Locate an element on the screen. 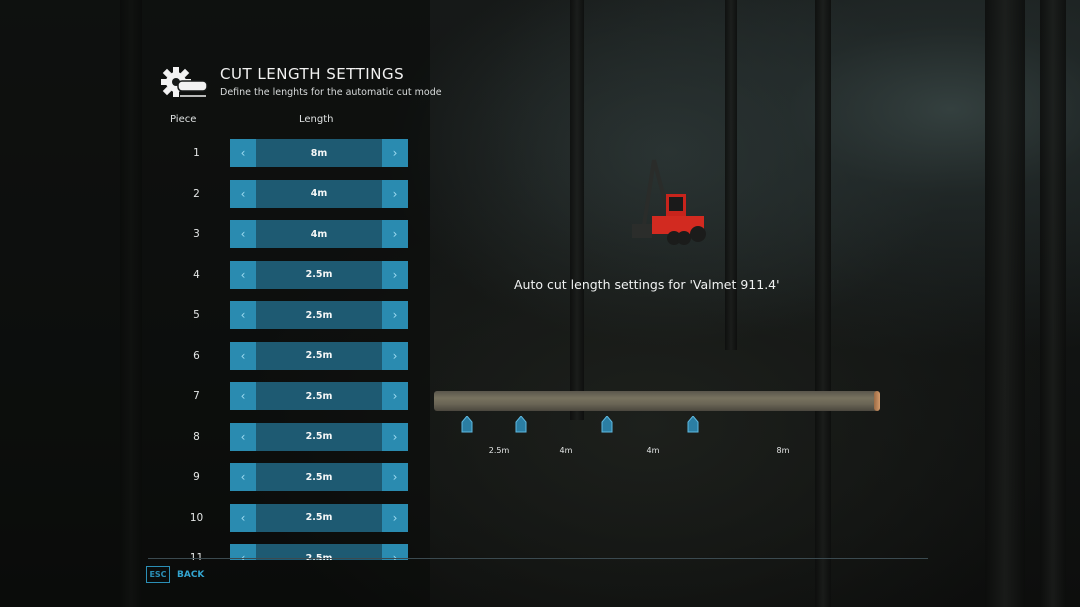 This screenshot has width=1080, height=607. gear-log-icon is located at coordinates (184, 82).